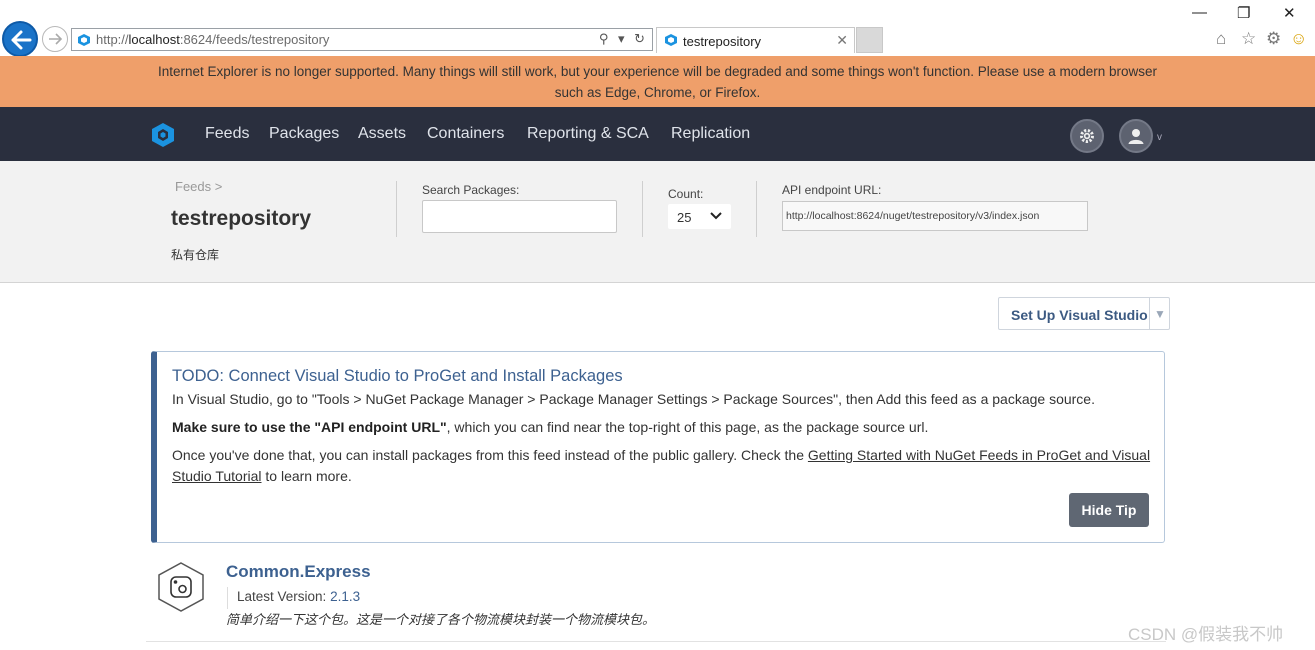 The height and width of the screenshot is (650, 1315). Describe the element at coordinates (869, 40) in the screenshot. I see `new-tab-button` at that location.